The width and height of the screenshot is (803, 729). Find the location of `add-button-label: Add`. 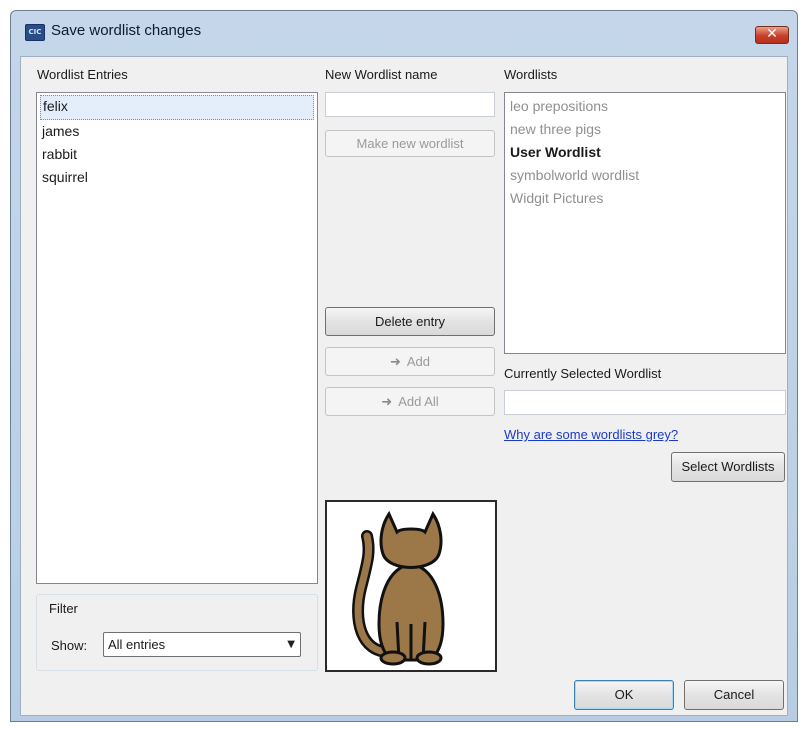

add-button-label: Add is located at coordinates (418, 361).